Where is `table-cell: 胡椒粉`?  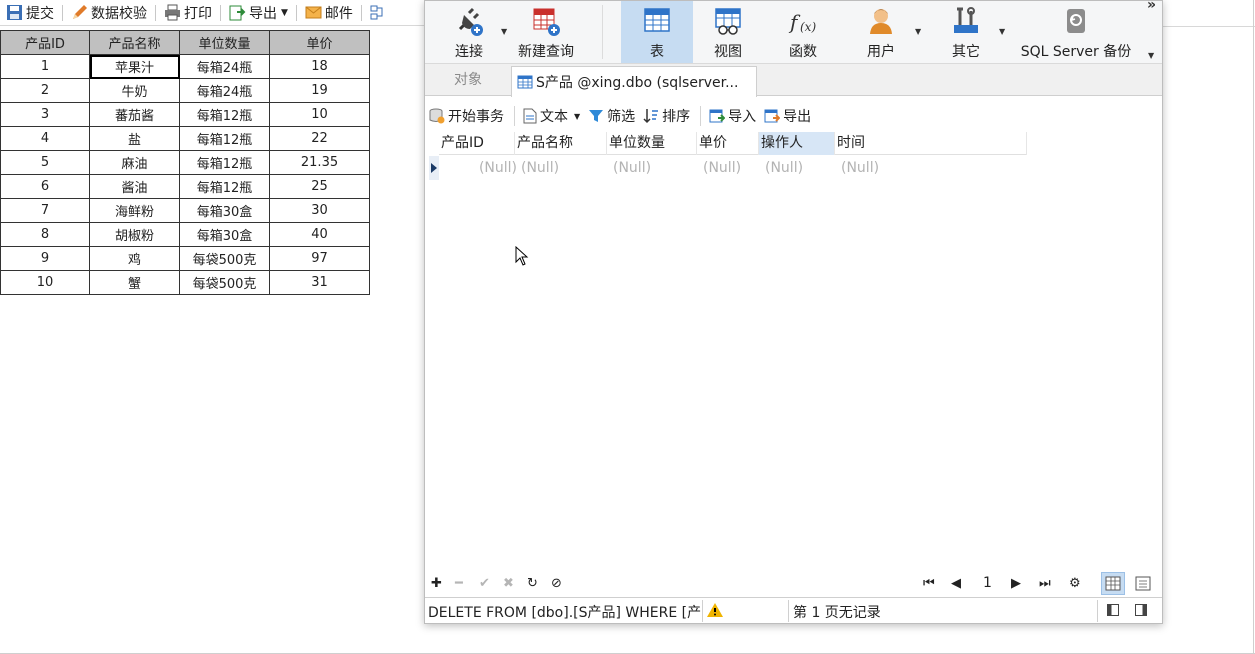
table-cell: 胡椒粉 is located at coordinates (134, 234).